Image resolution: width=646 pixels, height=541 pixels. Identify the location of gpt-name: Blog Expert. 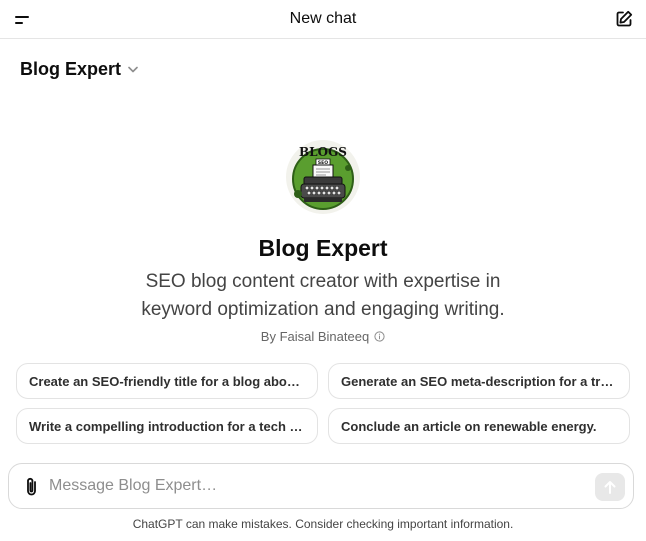
(323, 248).